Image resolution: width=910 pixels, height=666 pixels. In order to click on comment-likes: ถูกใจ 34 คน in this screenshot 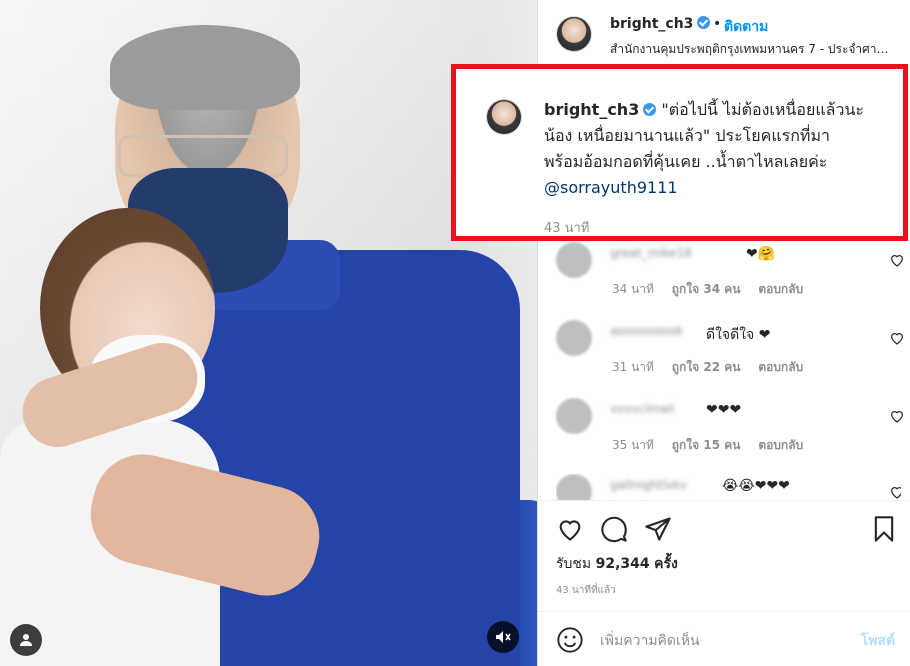, I will do `click(706, 289)`.